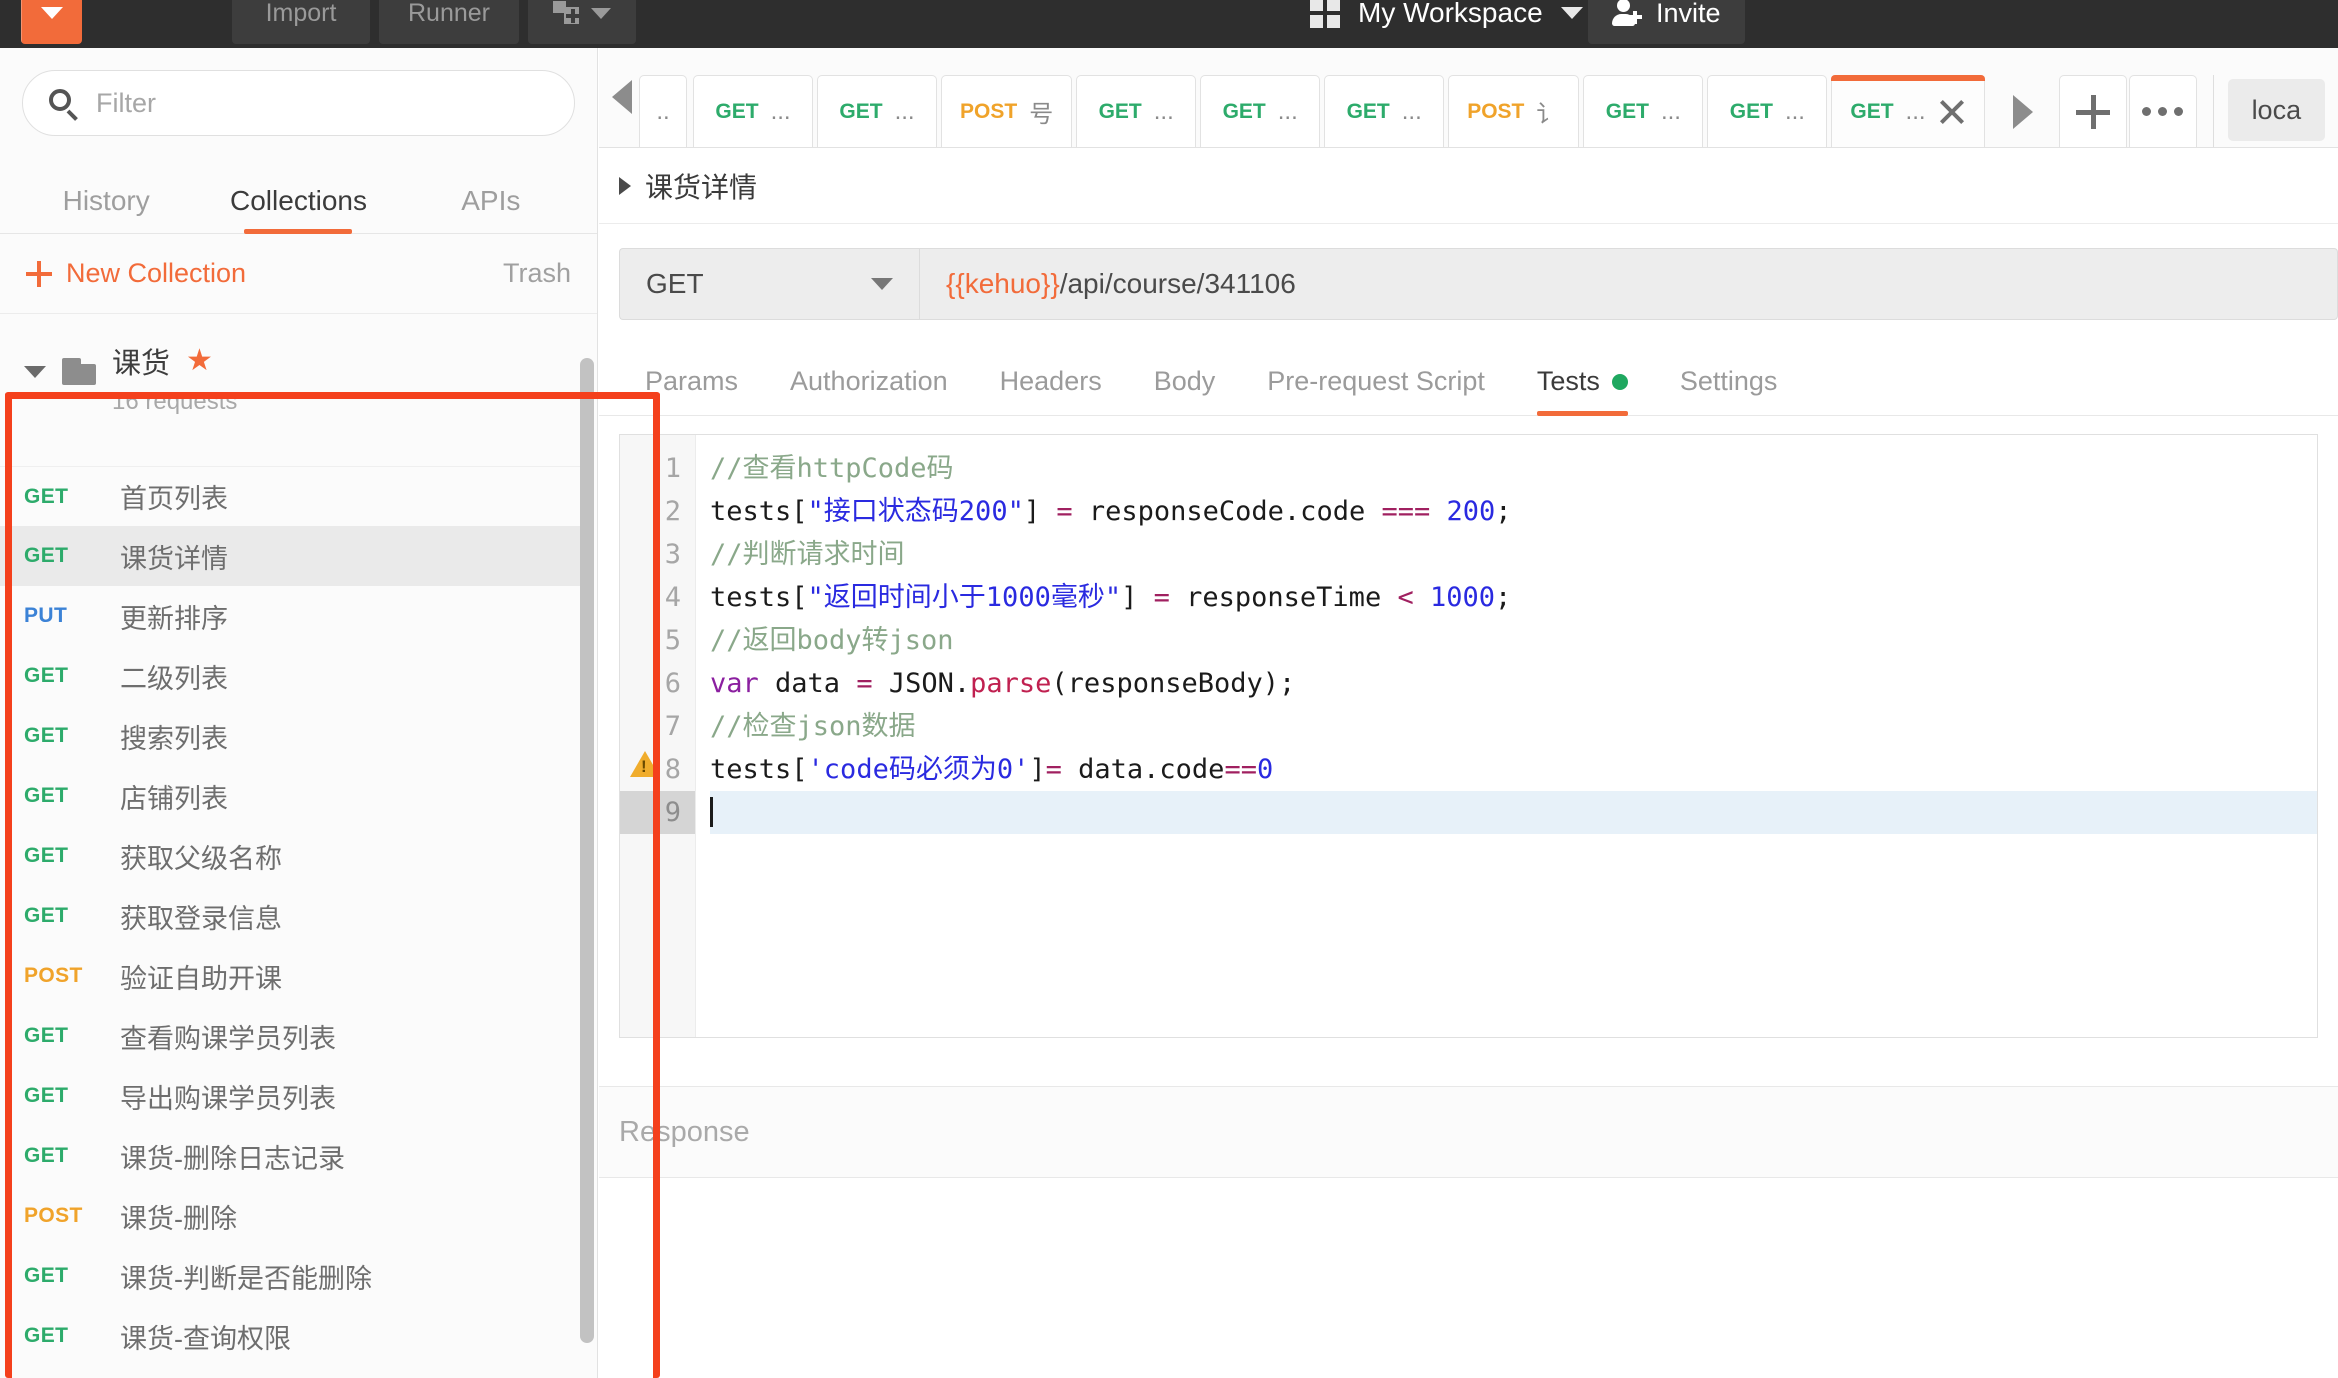 The height and width of the screenshot is (1378, 2338). Describe the element at coordinates (1729, 390) in the screenshot. I see `tab-settings: Settings` at that location.